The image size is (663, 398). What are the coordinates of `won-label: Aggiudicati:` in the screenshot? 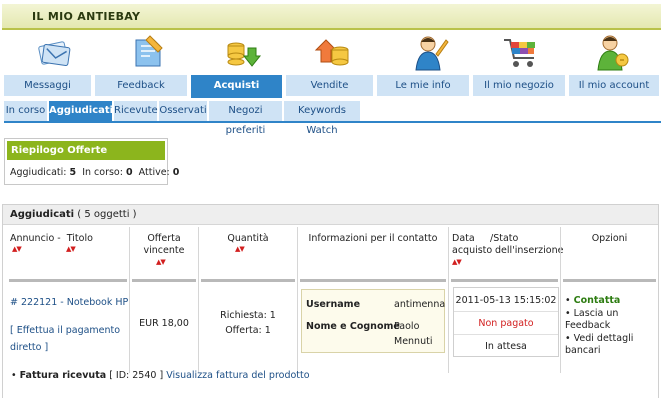 It's located at (38, 172).